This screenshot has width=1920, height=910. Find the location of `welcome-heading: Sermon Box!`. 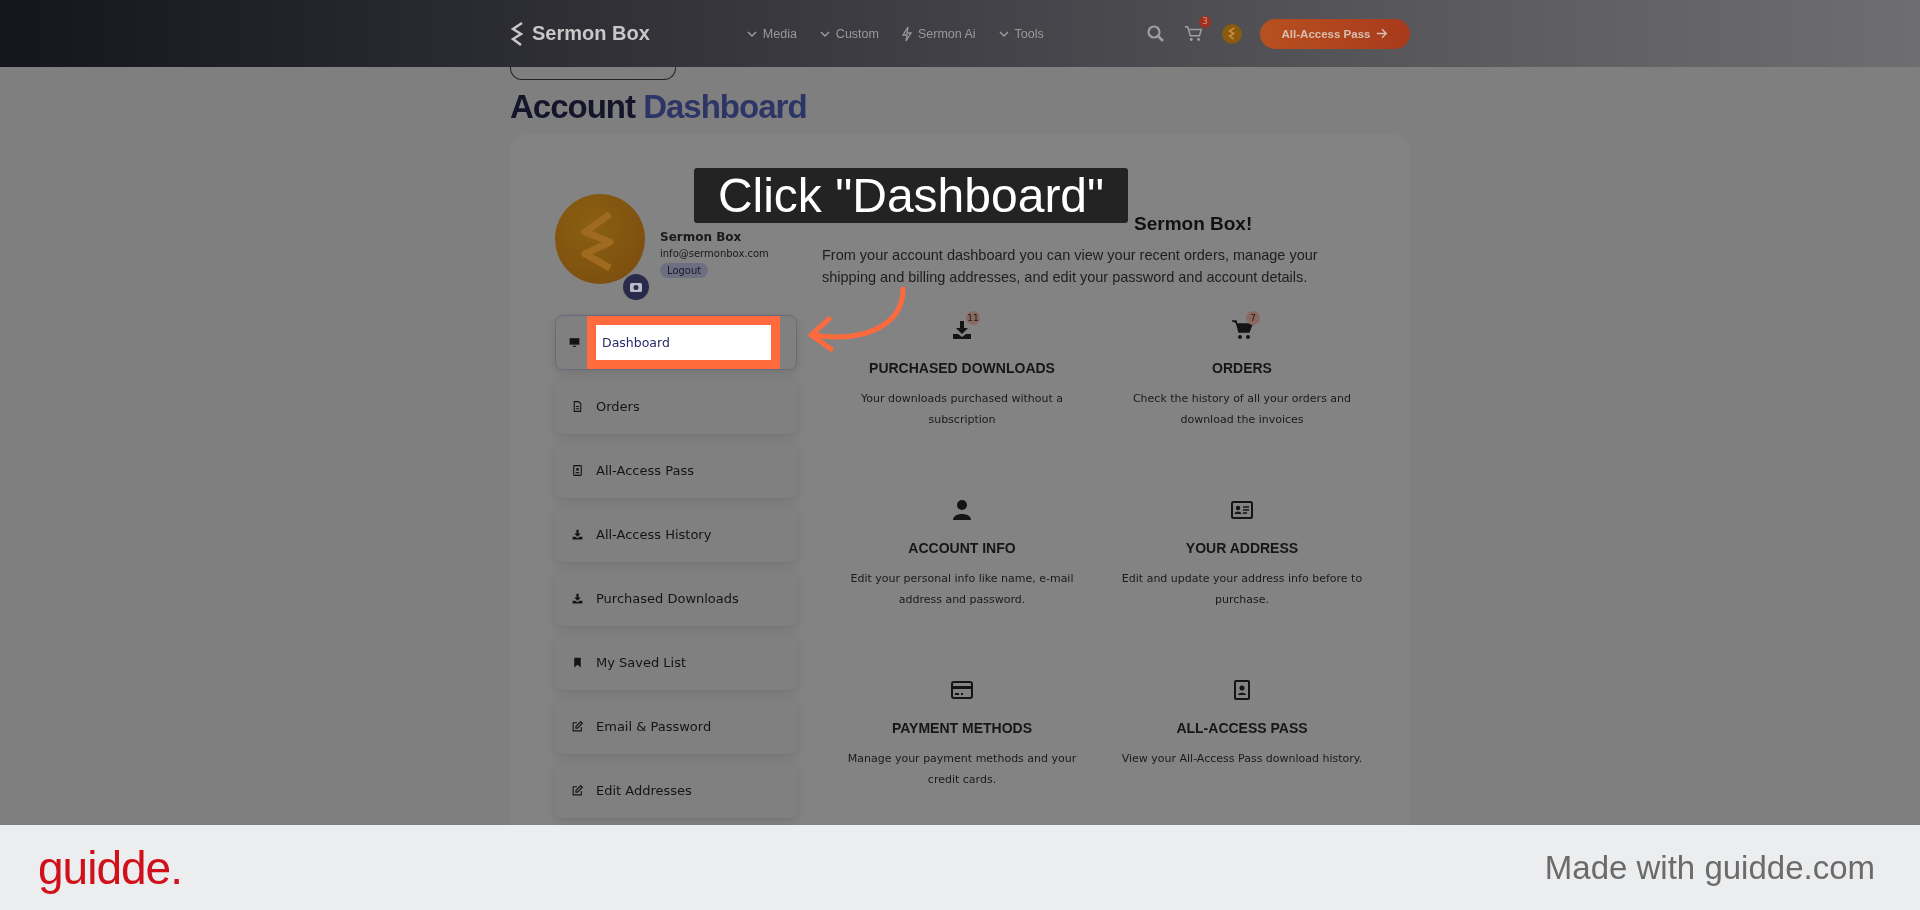

welcome-heading: Sermon Box! is located at coordinates (1193, 224).